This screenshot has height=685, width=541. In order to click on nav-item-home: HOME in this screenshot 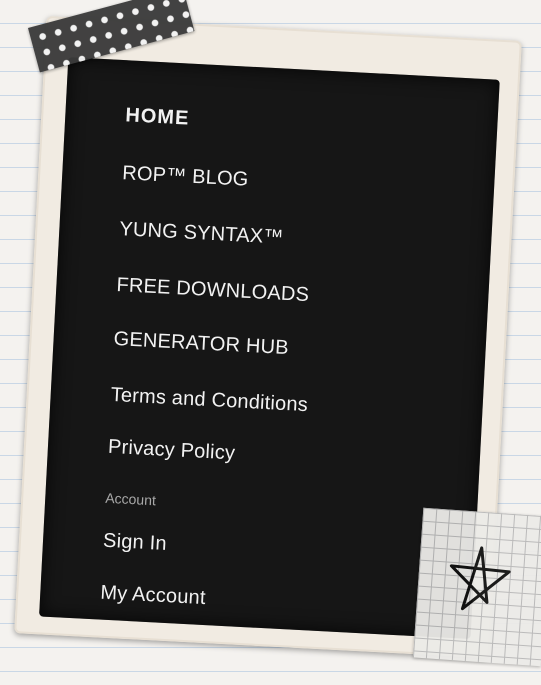, I will do `click(157, 117)`.